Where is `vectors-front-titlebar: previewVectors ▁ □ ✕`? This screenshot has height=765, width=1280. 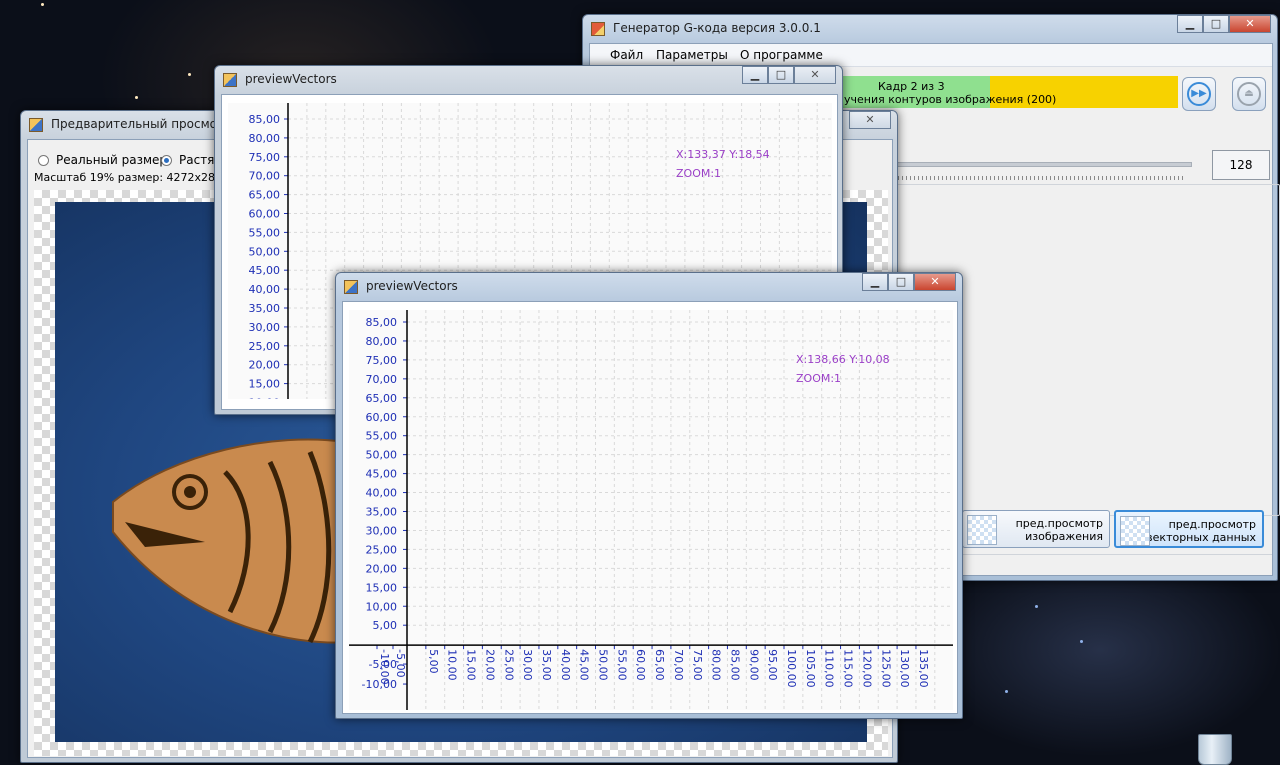 vectors-front-titlebar: previewVectors ▁ □ ✕ is located at coordinates (649, 287).